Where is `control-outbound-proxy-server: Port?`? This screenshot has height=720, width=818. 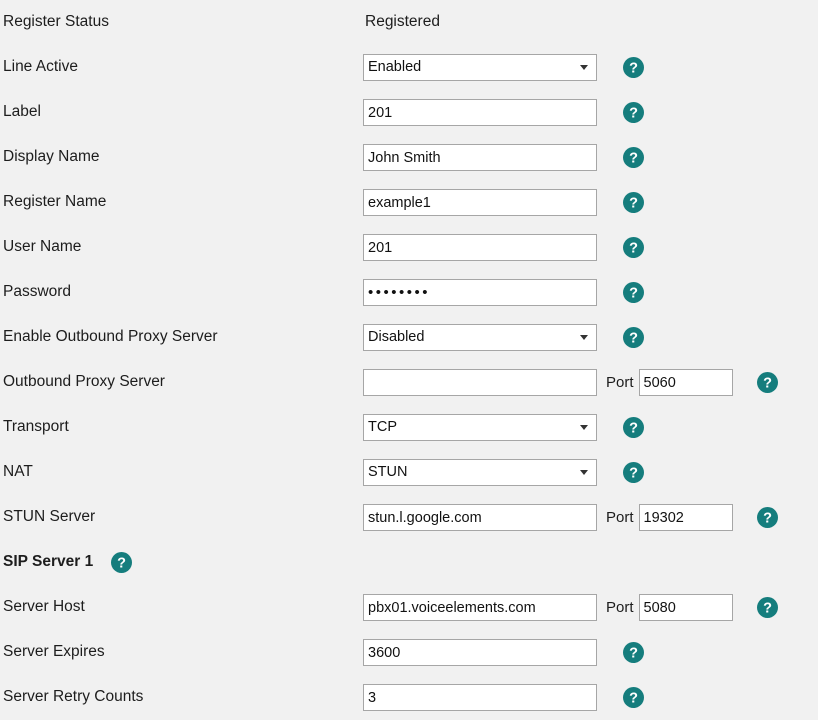
control-outbound-proxy-server: Port? is located at coordinates (570, 382).